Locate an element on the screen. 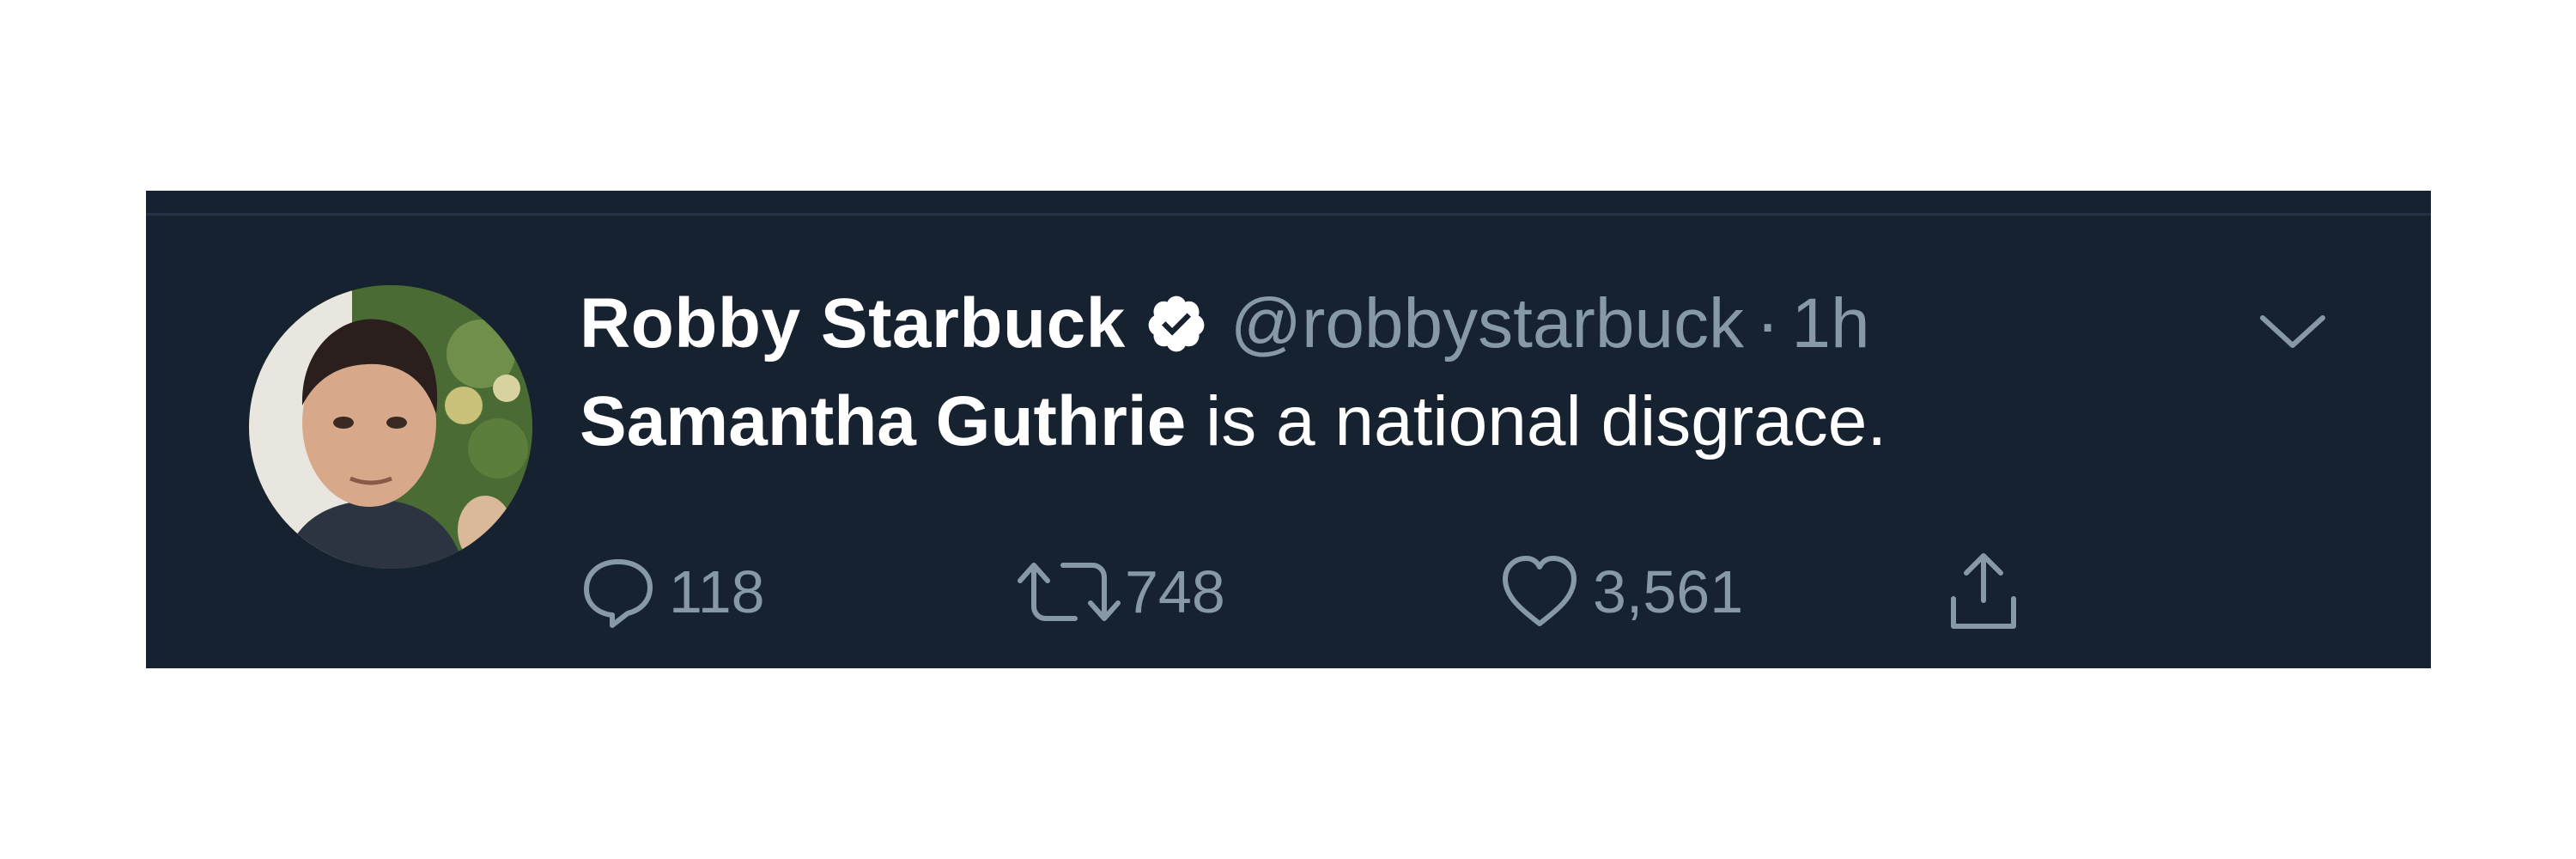 The width and height of the screenshot is (2576, 859). heart-icon is located at coordinates (1539, 592).